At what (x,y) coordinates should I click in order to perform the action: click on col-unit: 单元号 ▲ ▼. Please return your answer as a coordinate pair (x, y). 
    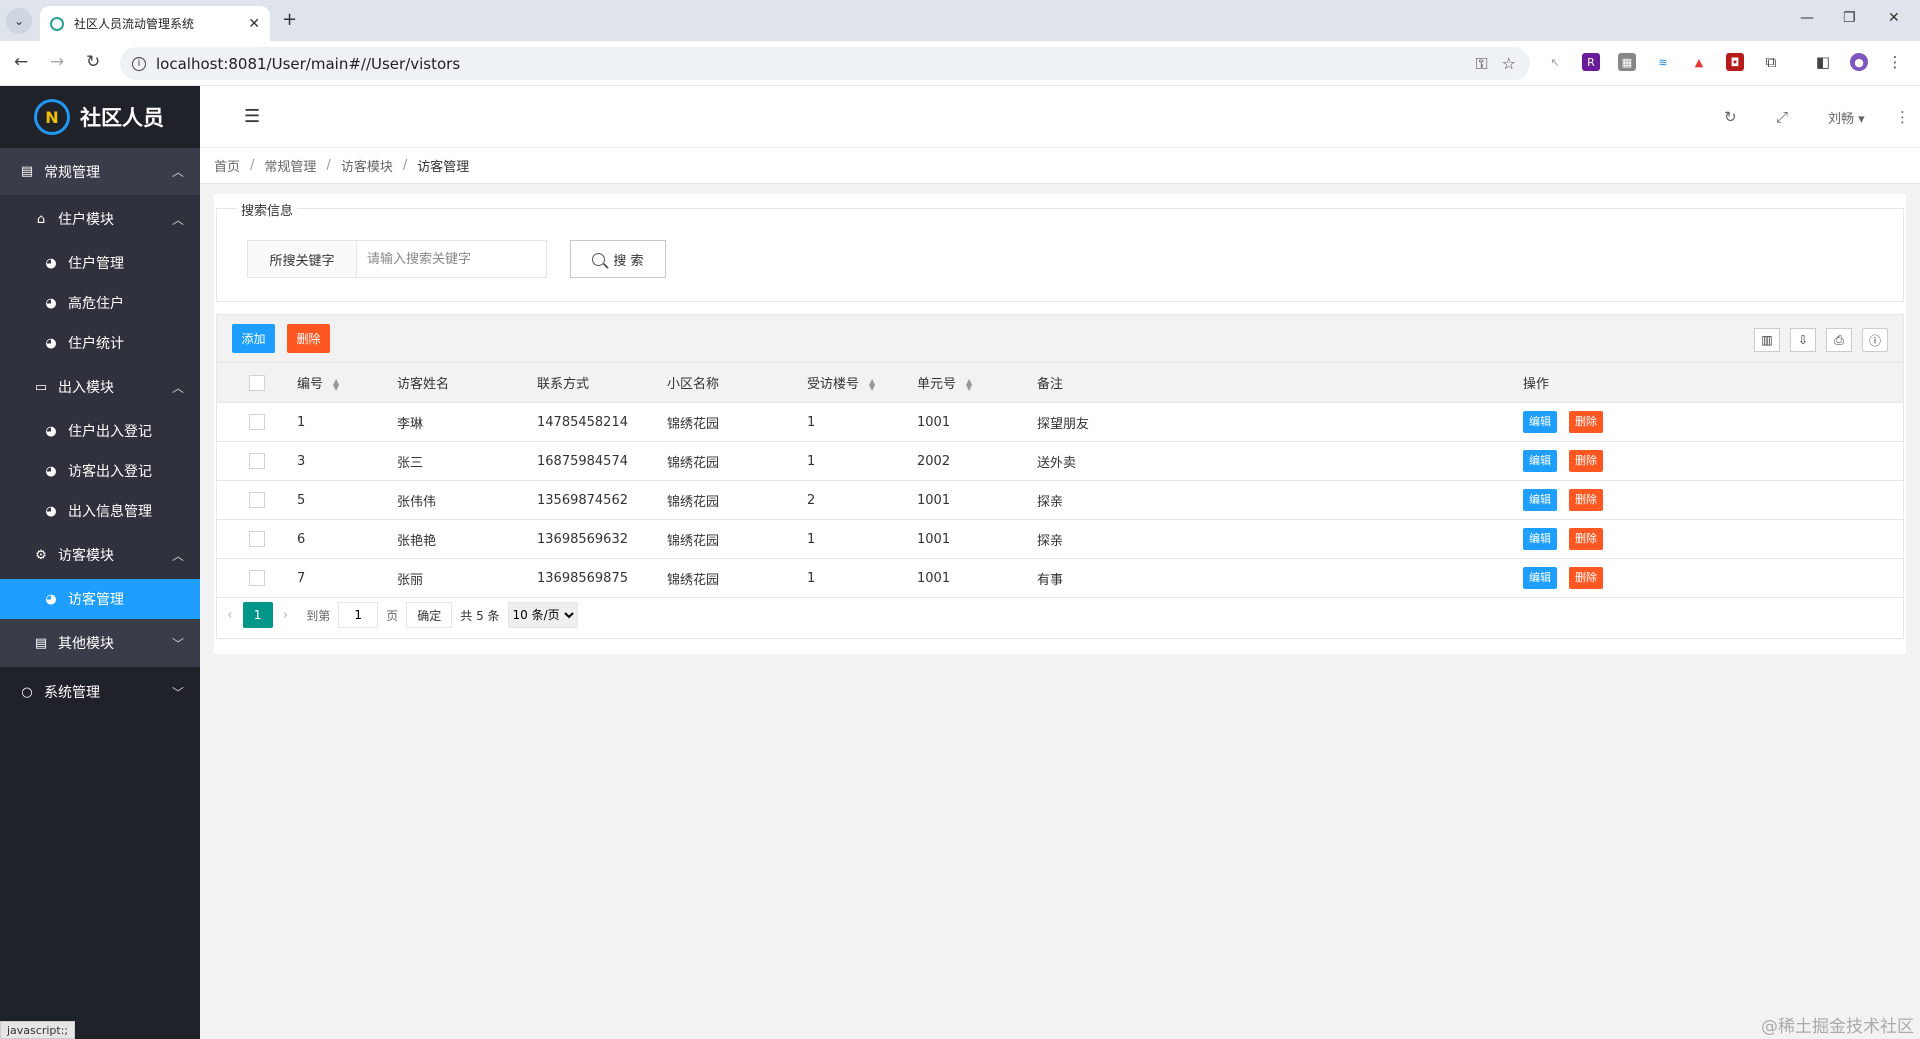
    Looking at the image, I should click on (977, 383).